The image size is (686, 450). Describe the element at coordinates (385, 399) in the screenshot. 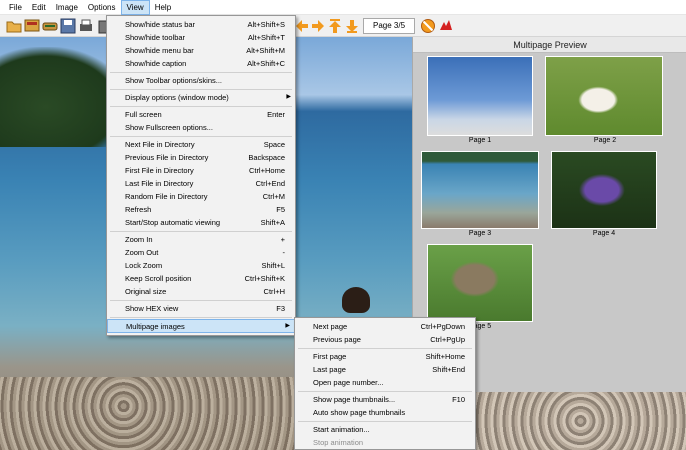

I see `menu-item-show-page-thumbnails: Show page thumbnails... F10` at that location.